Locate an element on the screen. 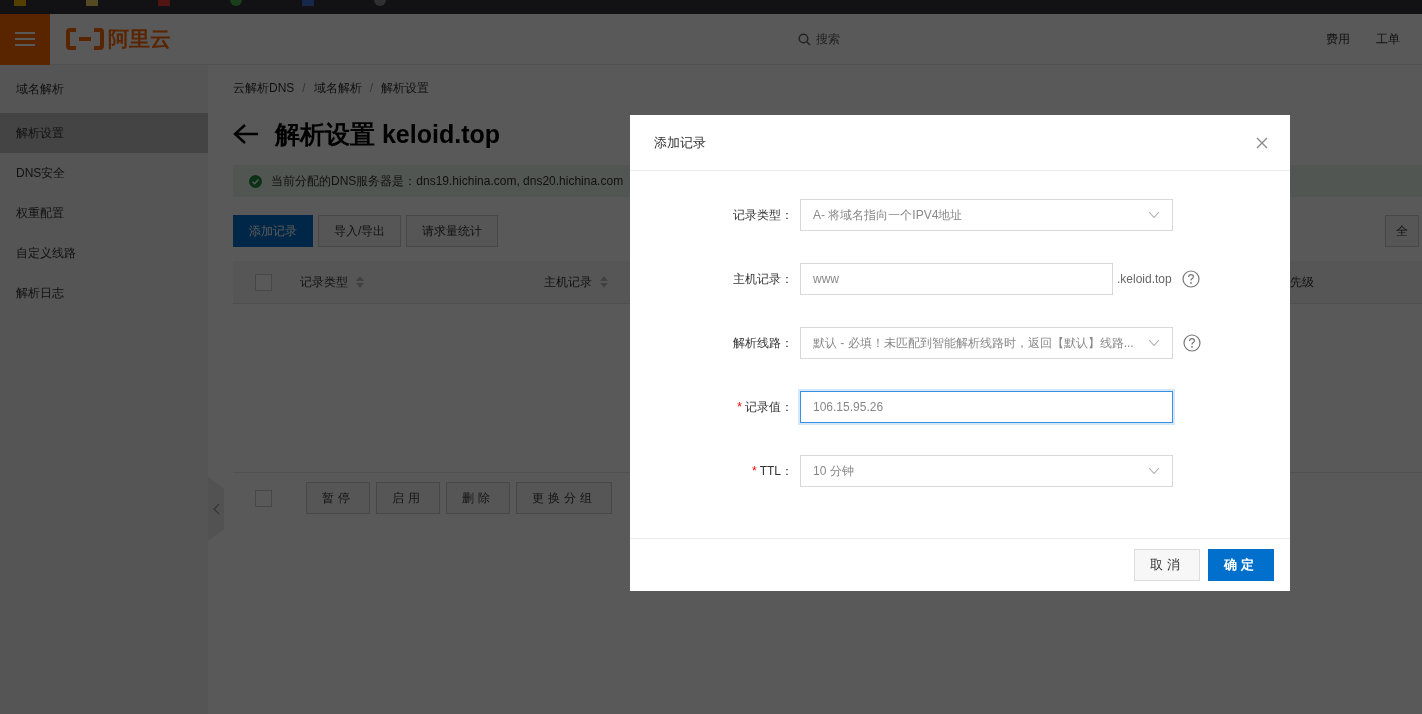  column-header: 主机记录 is located at coordinates (568, 282).